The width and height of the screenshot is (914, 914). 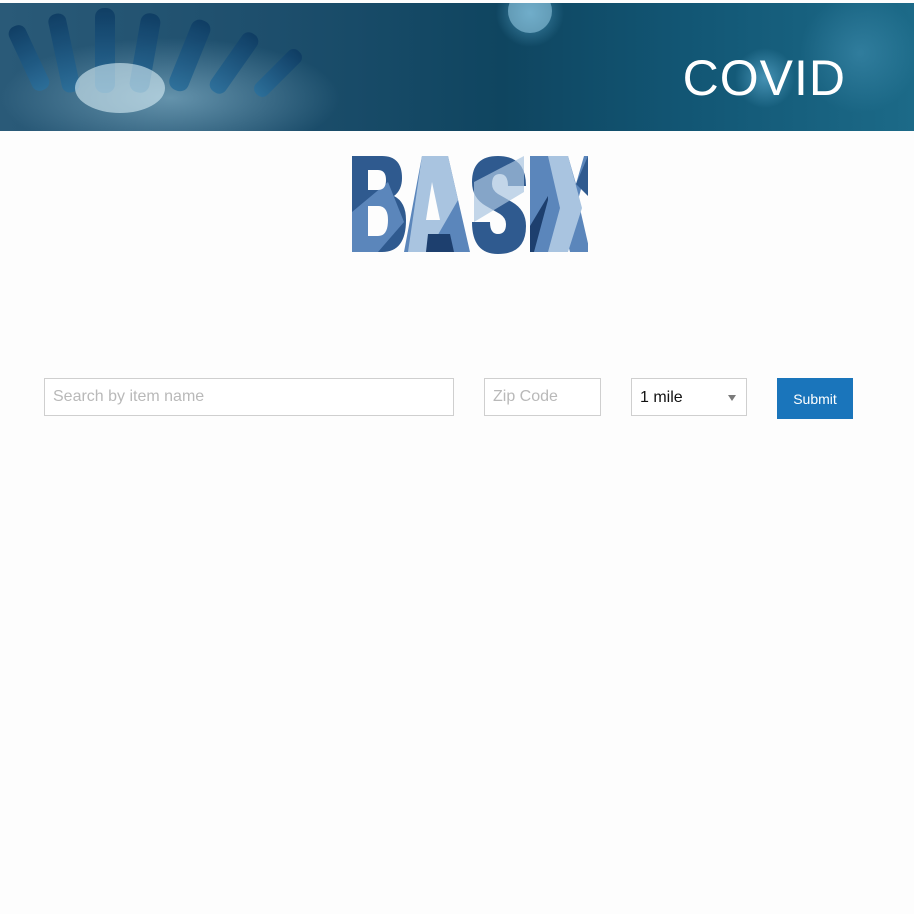 What do you see at coordinates (764, 78) in the screenshot?
I see `banner-title: COVID` at bounding box center [764, 78].